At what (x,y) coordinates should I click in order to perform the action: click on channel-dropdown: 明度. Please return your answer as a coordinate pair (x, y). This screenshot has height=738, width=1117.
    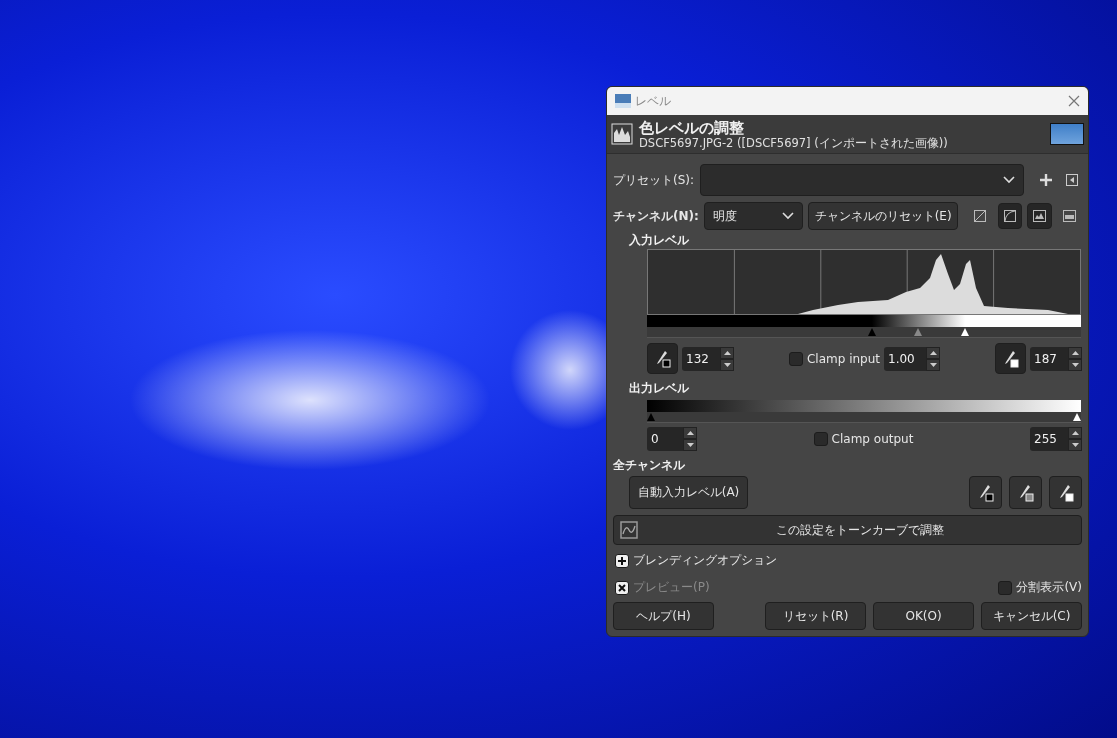
    Looking at the image, I should click on (753, 216).